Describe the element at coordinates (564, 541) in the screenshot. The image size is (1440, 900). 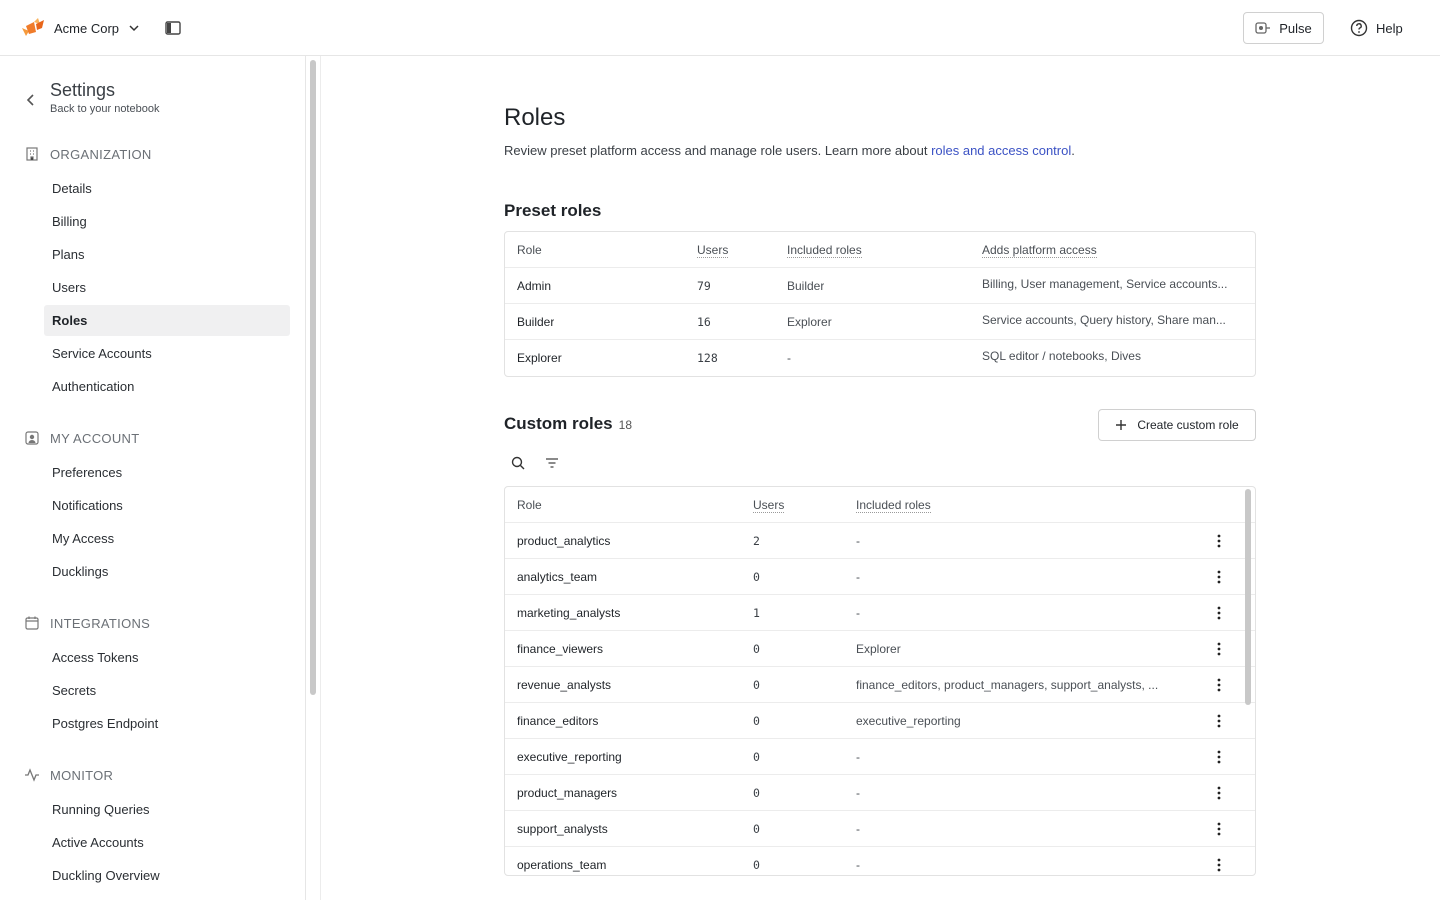
I see `role-name: product_analytics` at that location.